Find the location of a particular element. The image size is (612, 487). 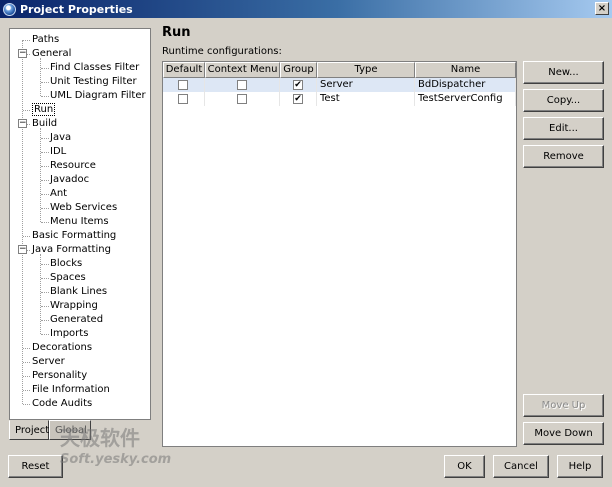

tree-item-label: Build is located at coordinates (45, 123).